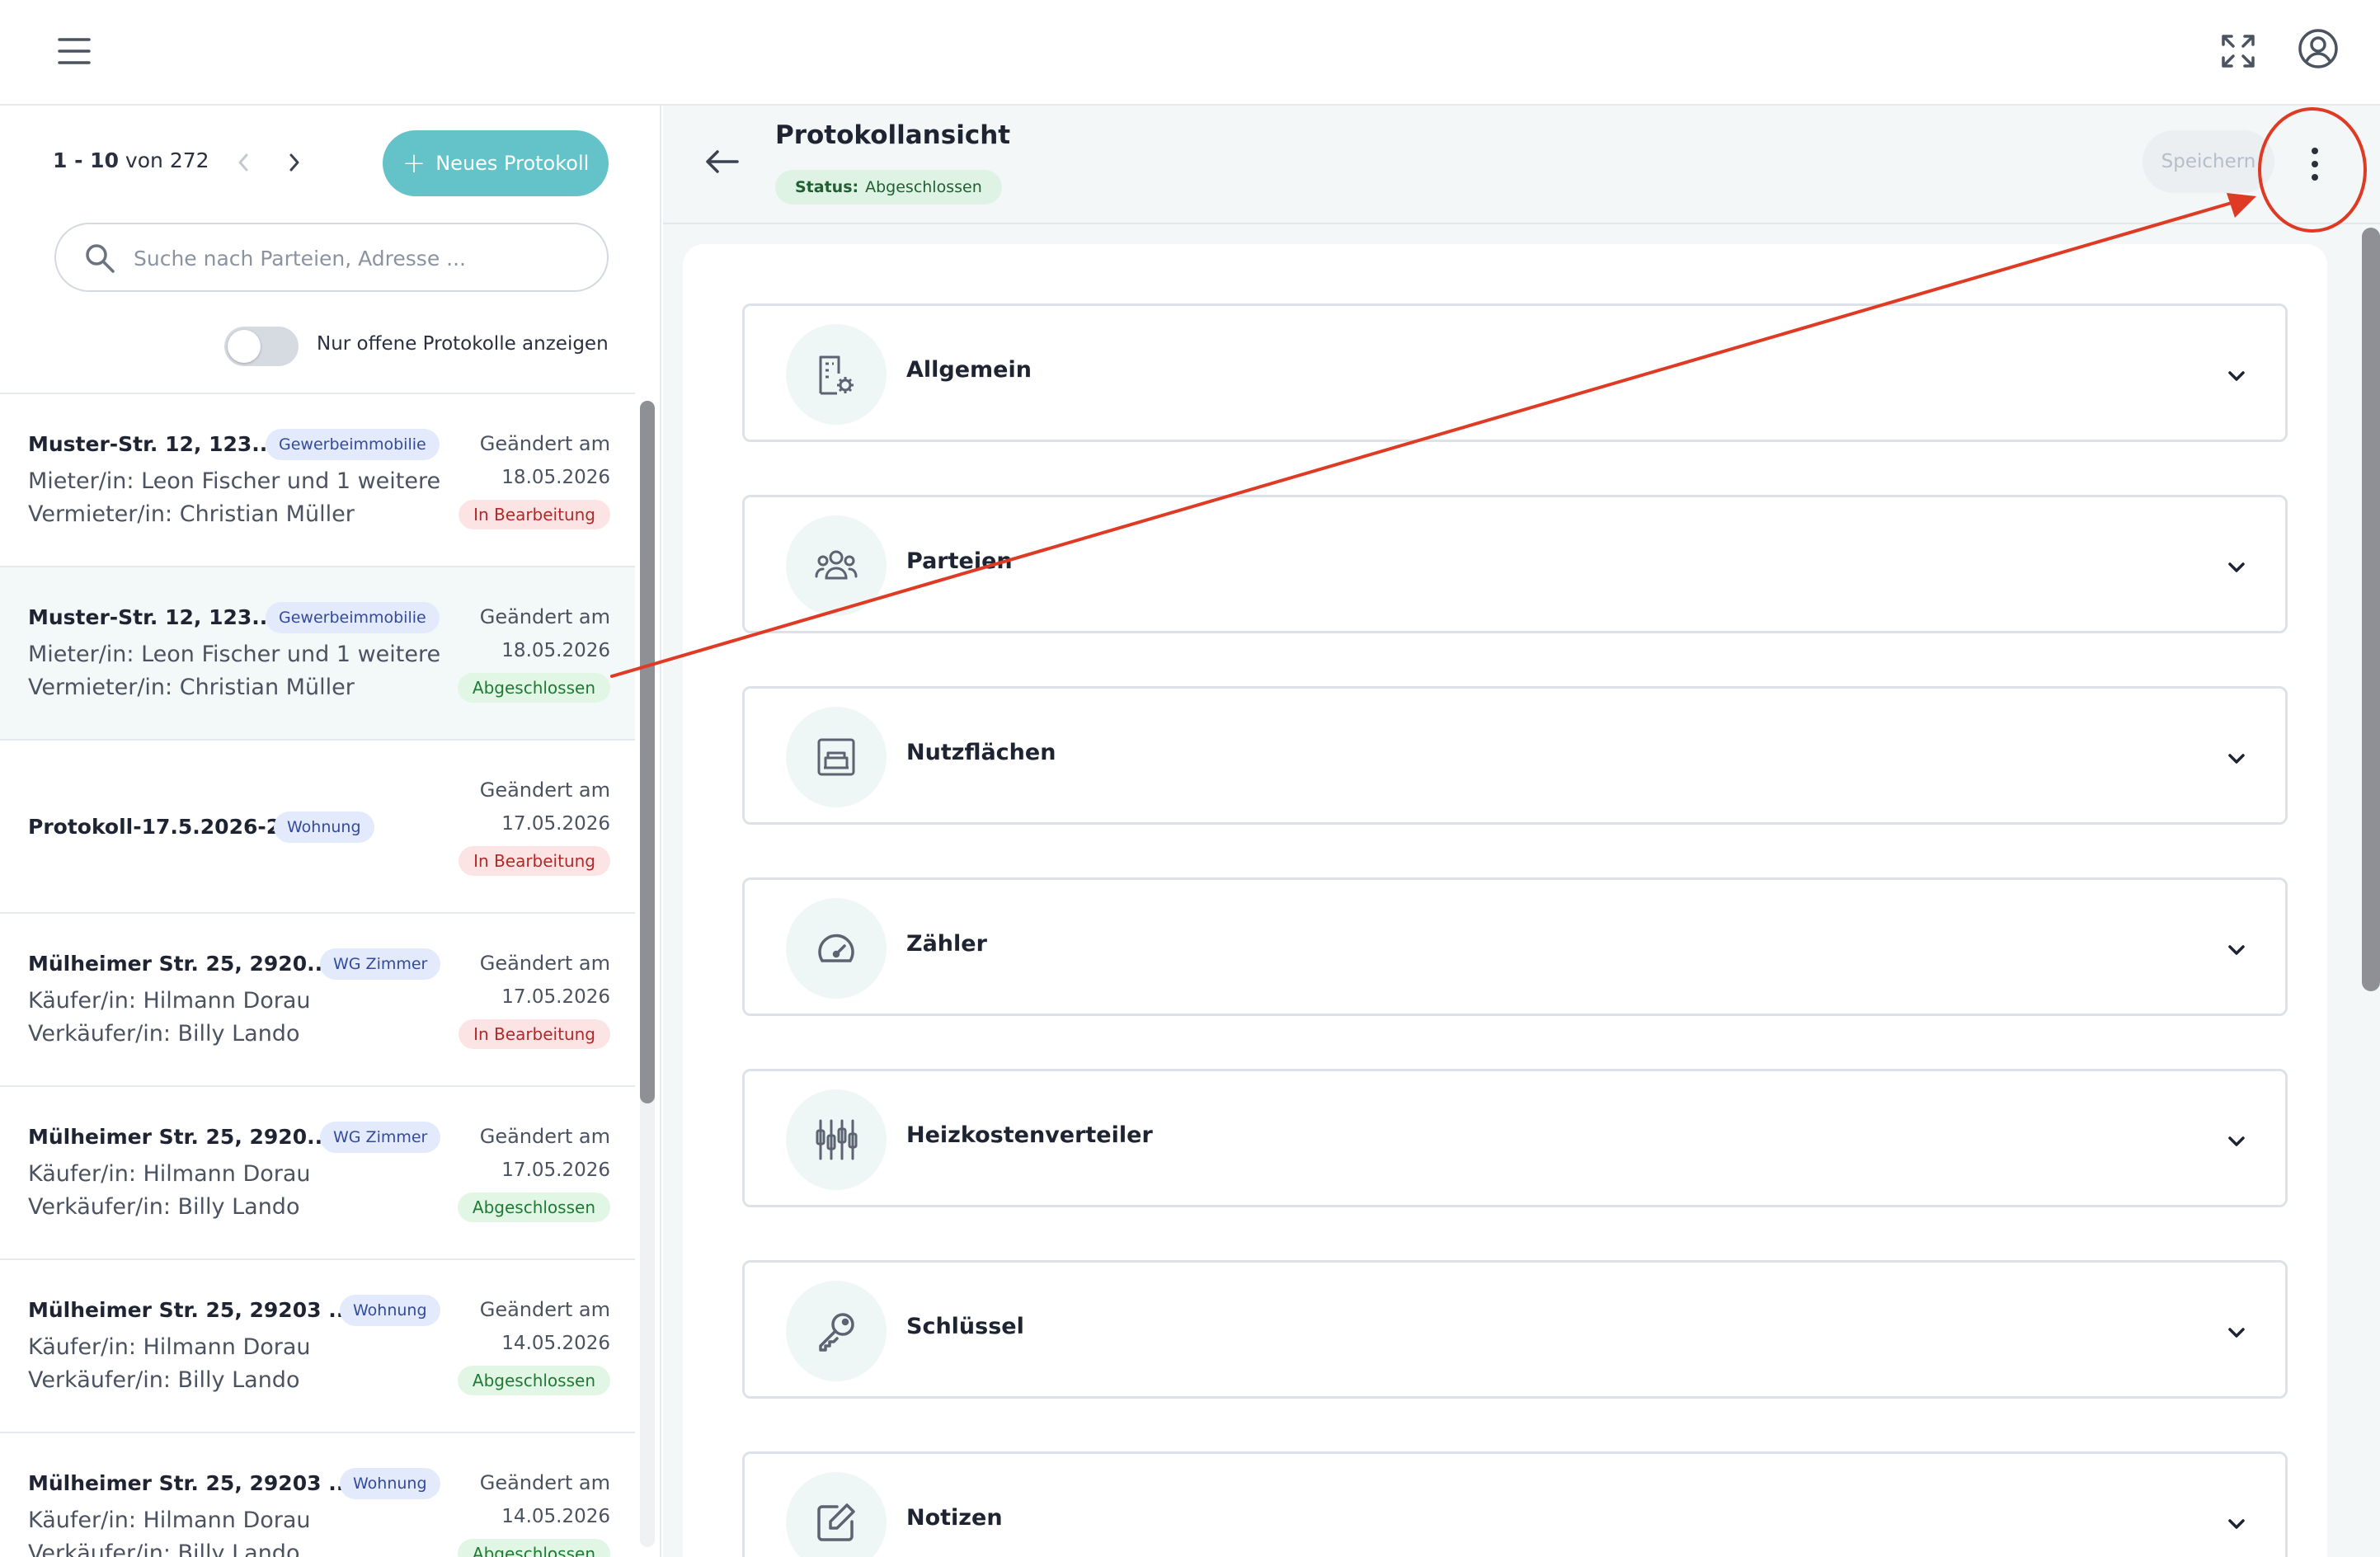  Describe the element at coordinates (555, 1517) in the screenshot. I see `changed-date: 14.05.2026` at that location.